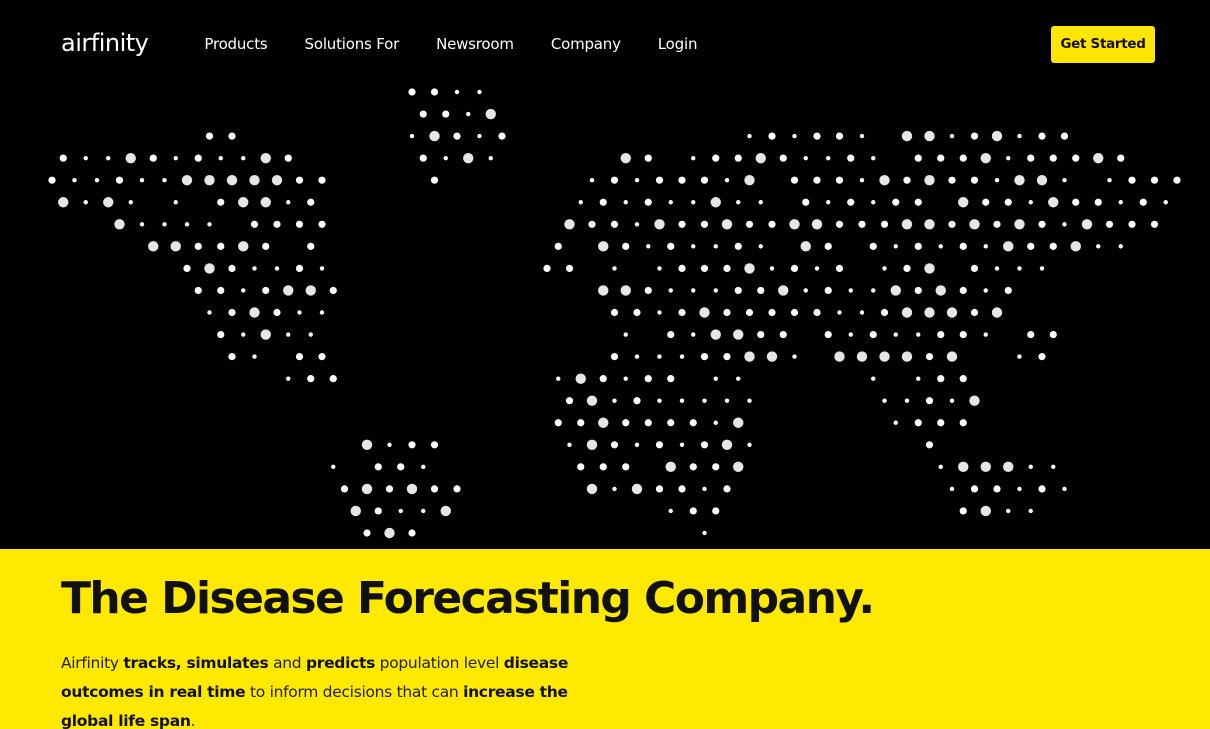 The width and height of the screenshot is (1210, 729). What do you see at coordinates (340, 663) in the screenshot?
I see `hero-copy-bold: predicts` at bounding box center [340, 663].